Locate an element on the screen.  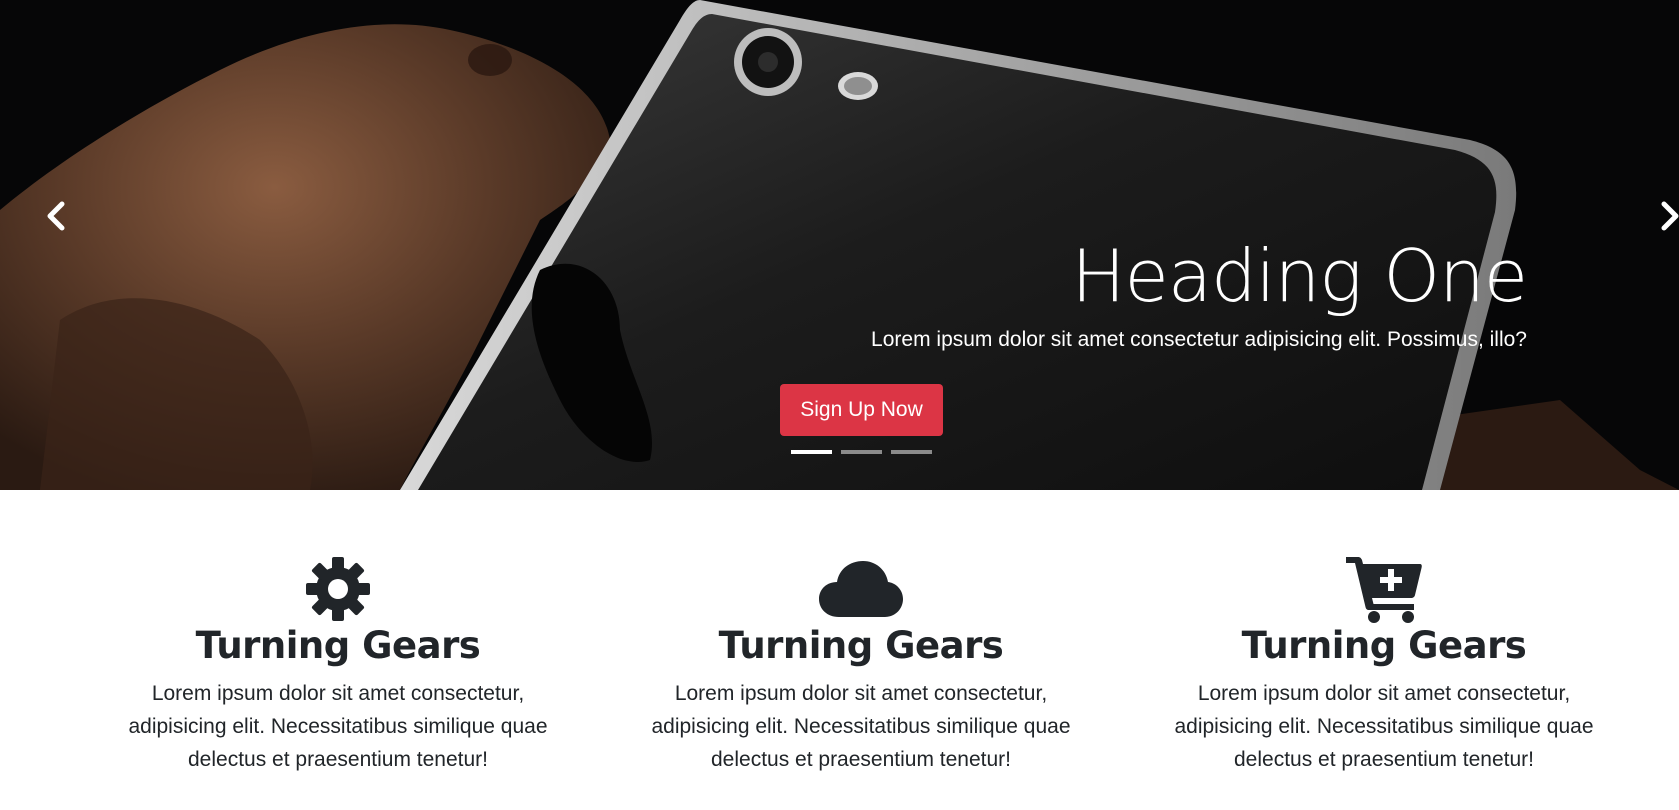
gear-icon is located at coordinates (338, 589).